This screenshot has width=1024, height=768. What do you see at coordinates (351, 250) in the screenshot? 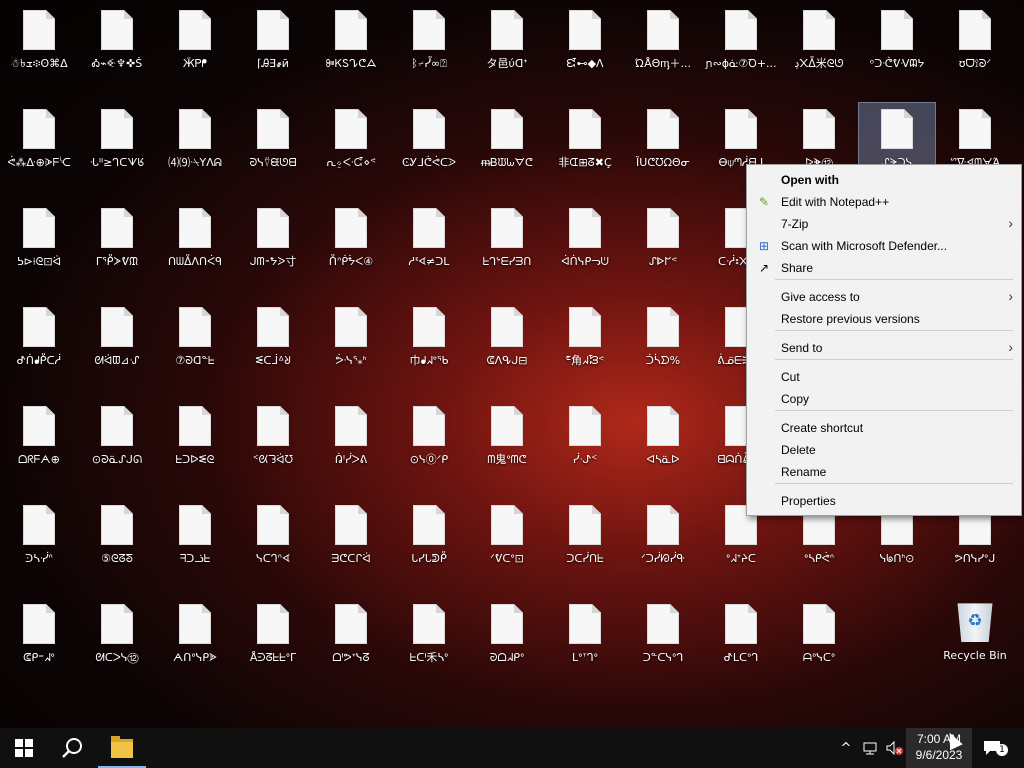
I see `desktop-file-icon: ᑍᐢᑮᖭᐸ④` at bounding box center [351, 250].